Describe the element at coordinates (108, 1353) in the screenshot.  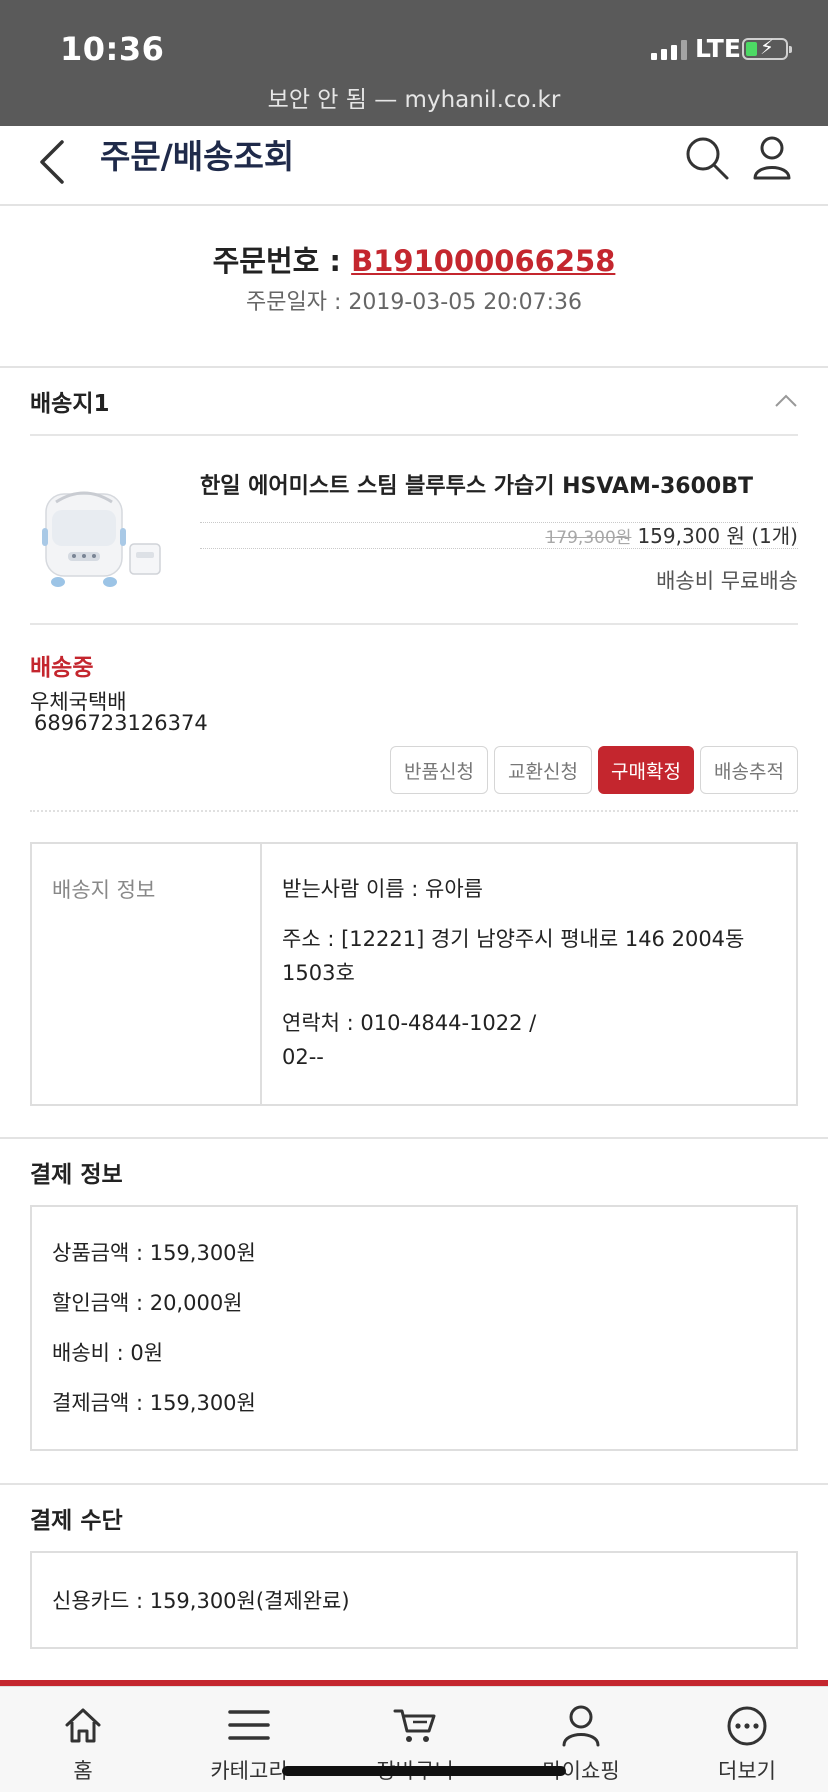
I see `shipping-cost: 배송비 : 0원` at that location.